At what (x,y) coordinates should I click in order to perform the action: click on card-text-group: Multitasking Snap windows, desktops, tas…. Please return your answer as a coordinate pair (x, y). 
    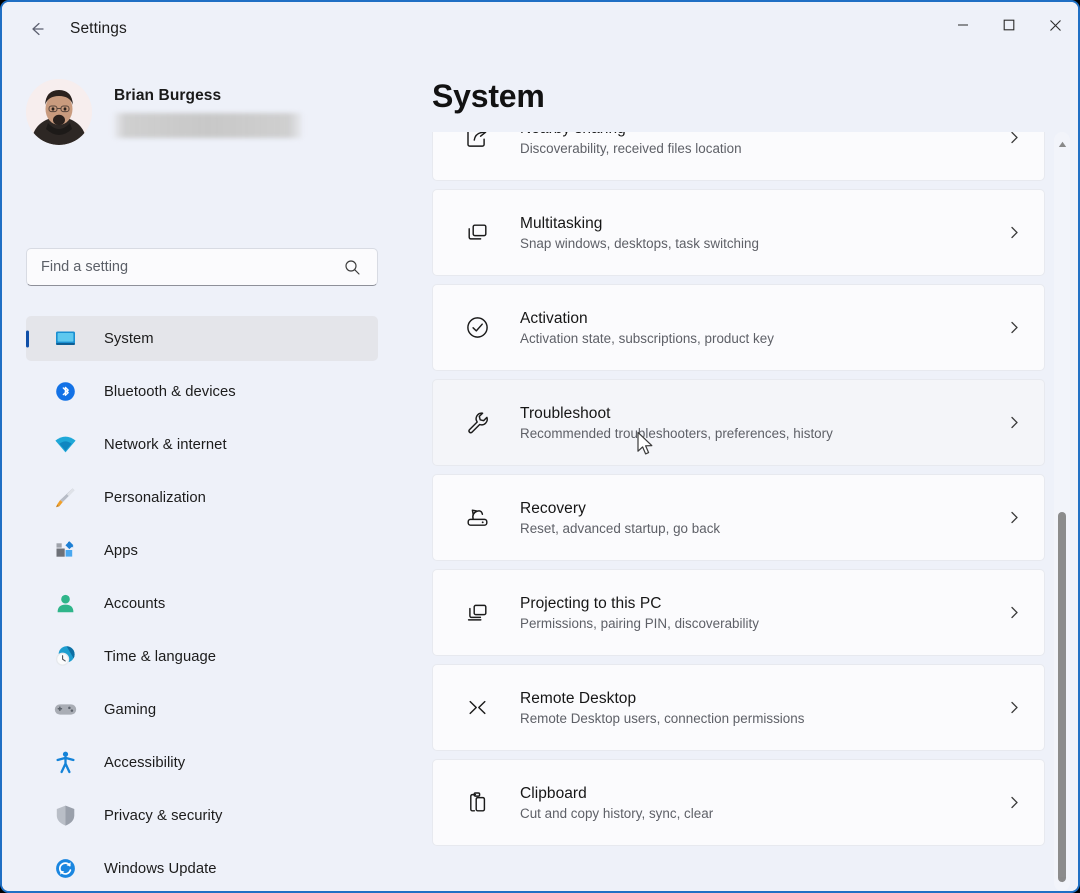
    Looking at the image, I should click on (763, 233).